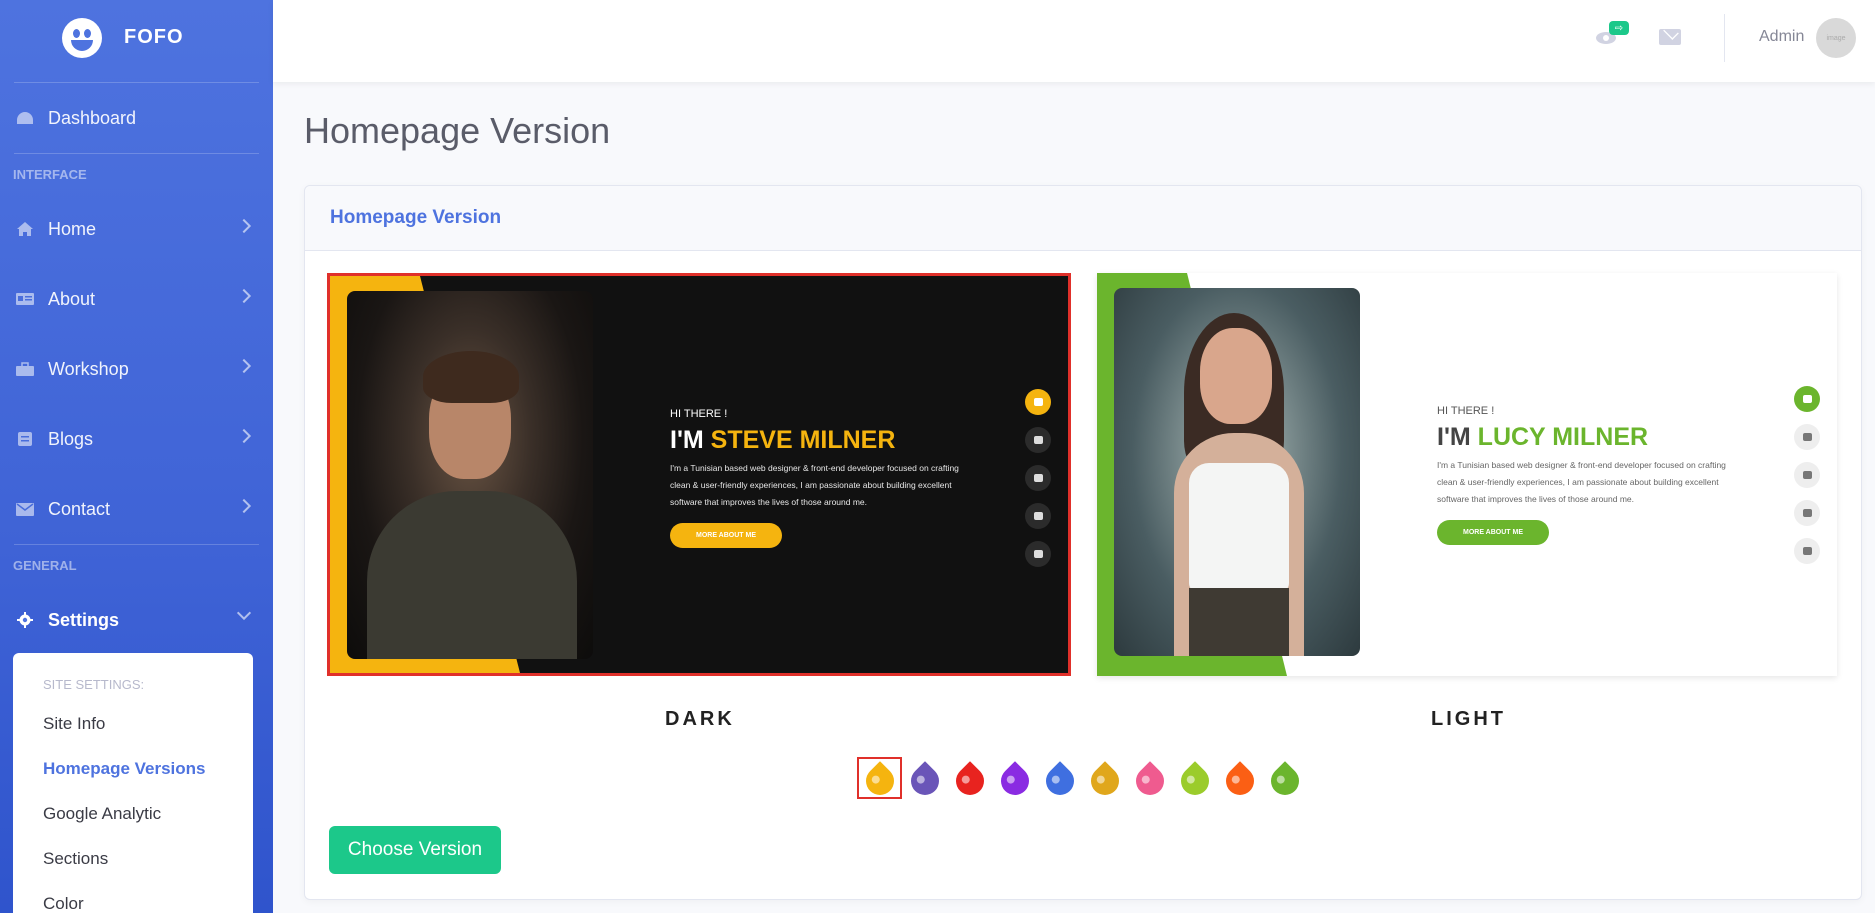  Describe the element at coordinates (1083, 218) in the screenshot. I see `card-title: Homepage Version` at that location.